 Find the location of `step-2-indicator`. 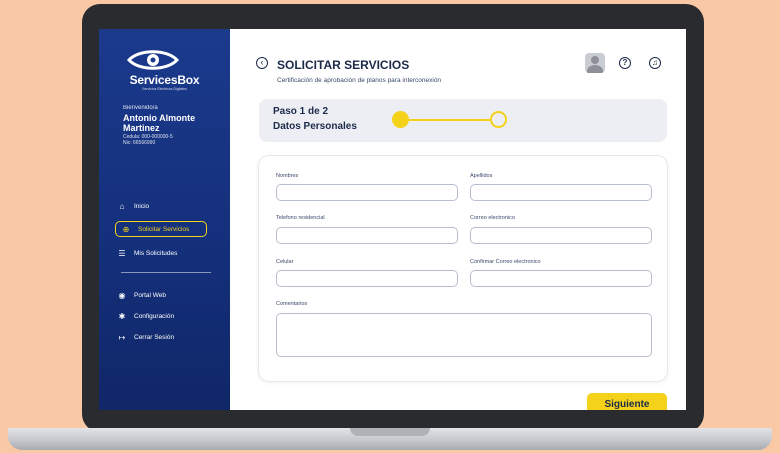

step-2-indicator is located at coordinates (498, 119).